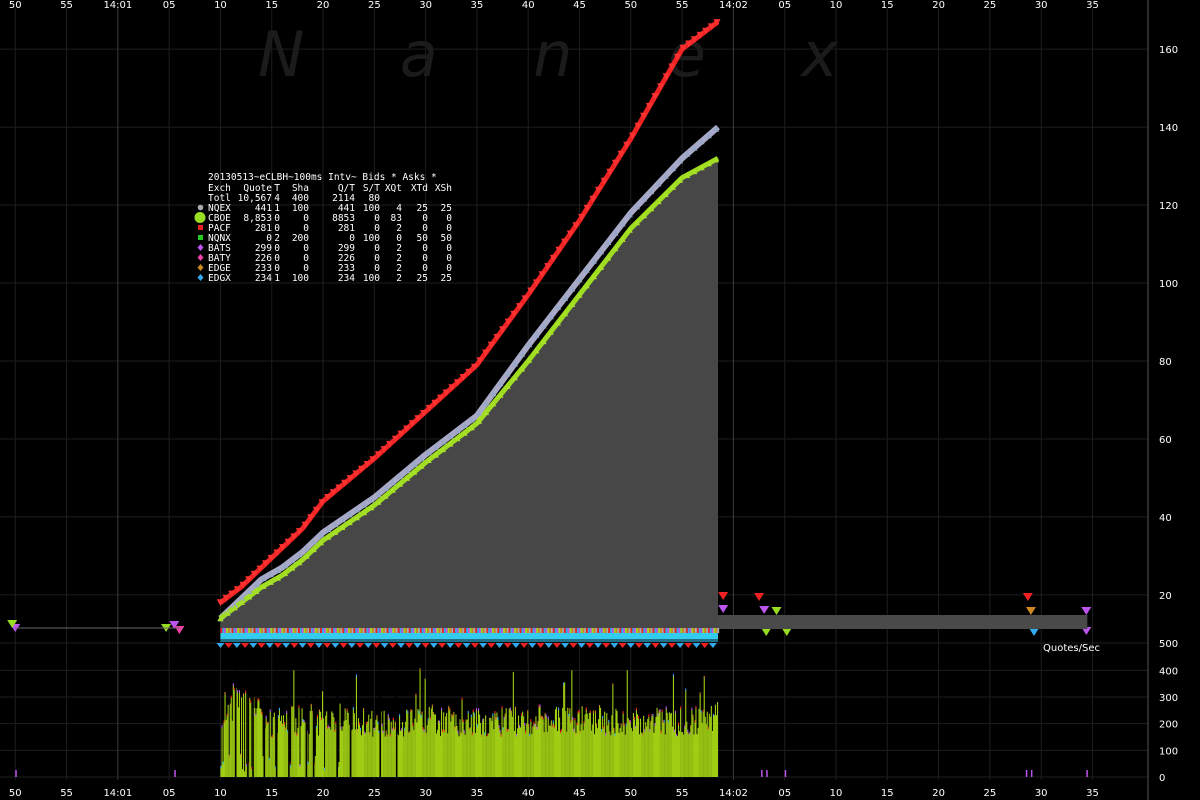 This screenshot has width=1200, height=800. I want to click on volume-tick-label: 200, so click(1168, 725).